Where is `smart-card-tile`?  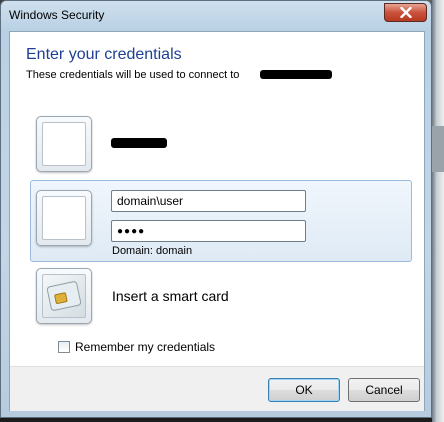
smart-card-tile is located at coordinates (64, 296).